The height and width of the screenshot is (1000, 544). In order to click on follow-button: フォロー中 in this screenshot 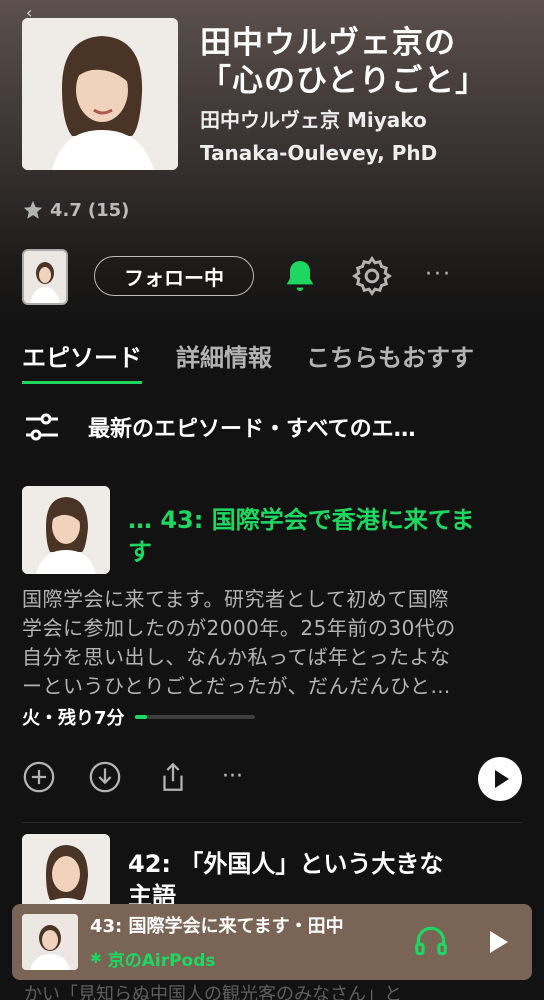, I will do `click(174, 276)`.